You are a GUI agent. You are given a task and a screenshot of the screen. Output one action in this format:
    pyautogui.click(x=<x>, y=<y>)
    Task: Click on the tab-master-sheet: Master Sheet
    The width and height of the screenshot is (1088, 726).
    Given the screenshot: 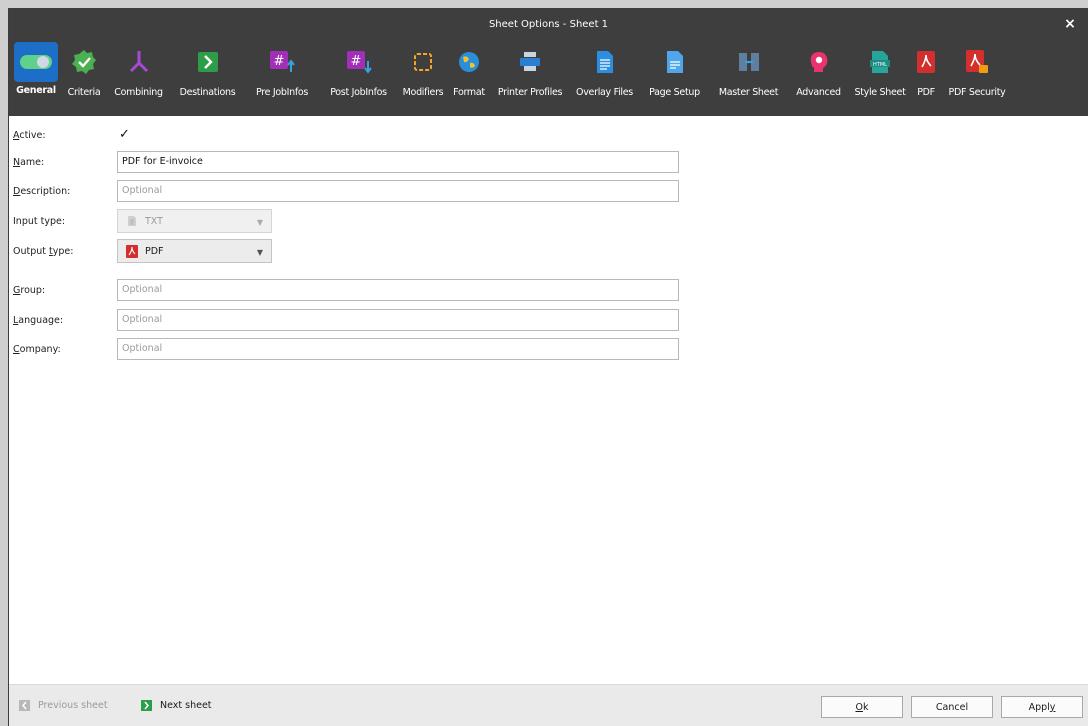 What is the action you would take?
    pyautogui.click(x=748, y=78)
    